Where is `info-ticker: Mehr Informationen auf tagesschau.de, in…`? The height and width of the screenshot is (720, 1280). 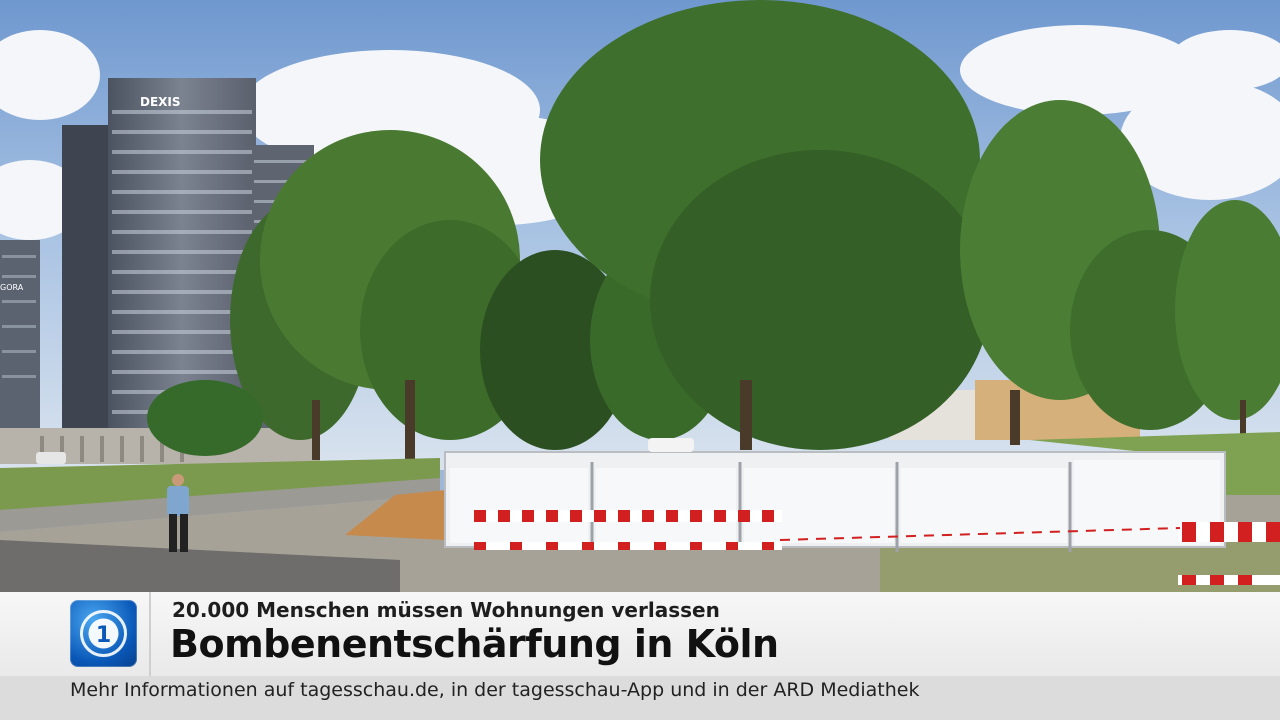 info-ticker: Mehr Informationen auf tagesschau.de, in… is located at coordinates (640, 698).